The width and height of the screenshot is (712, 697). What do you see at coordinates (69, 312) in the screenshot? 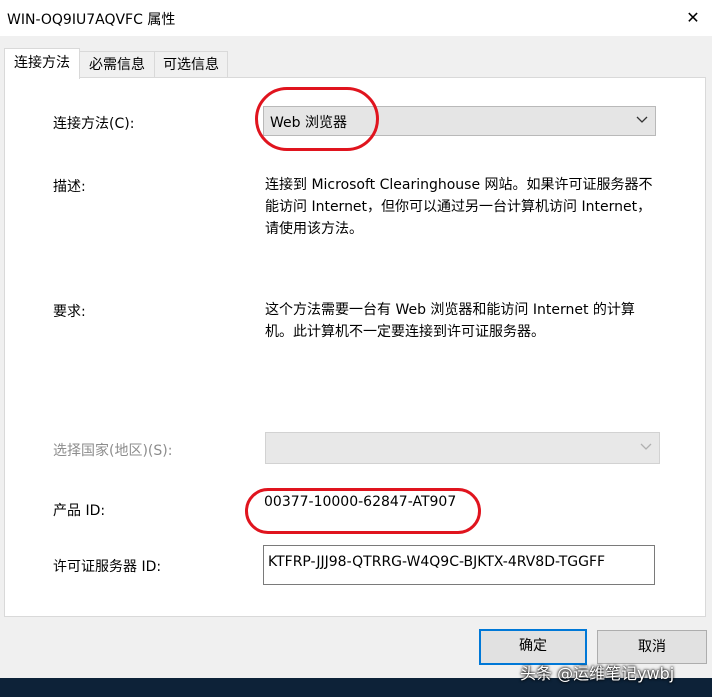
I see `requirements-label: 要求:` at bounding box center [69, 312].